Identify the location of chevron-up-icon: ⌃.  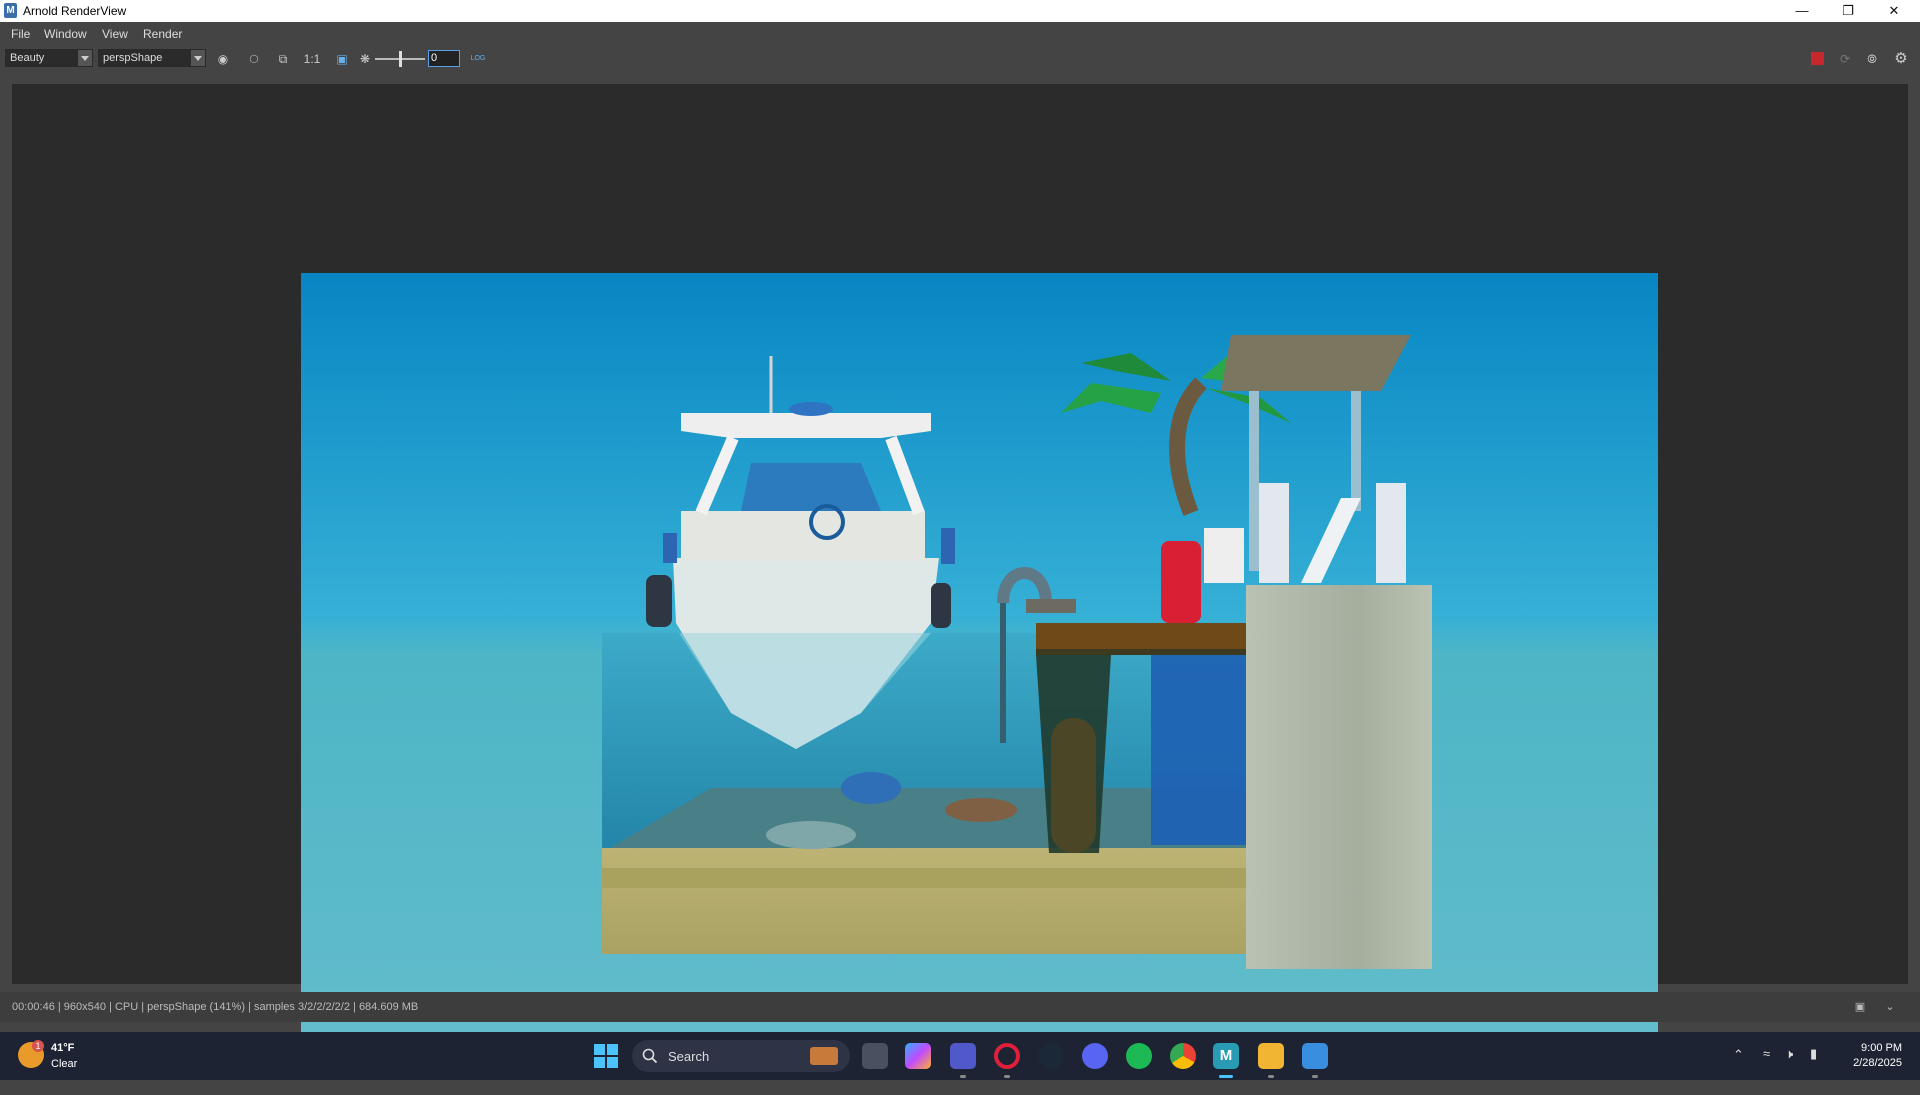
(1738, 1071).